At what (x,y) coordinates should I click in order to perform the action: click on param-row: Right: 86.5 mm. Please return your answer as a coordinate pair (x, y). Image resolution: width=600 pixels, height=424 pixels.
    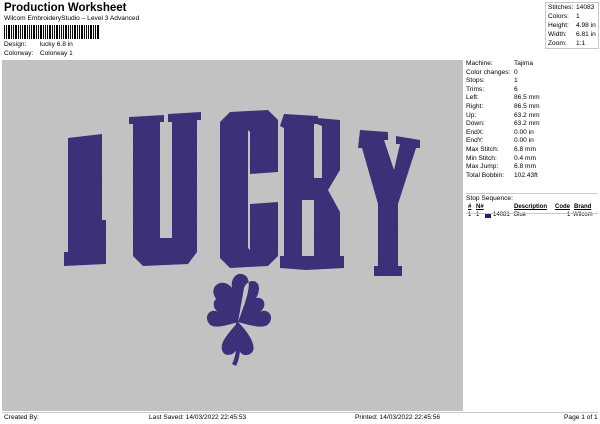
    Looking at the image, I should click on (503, 106).